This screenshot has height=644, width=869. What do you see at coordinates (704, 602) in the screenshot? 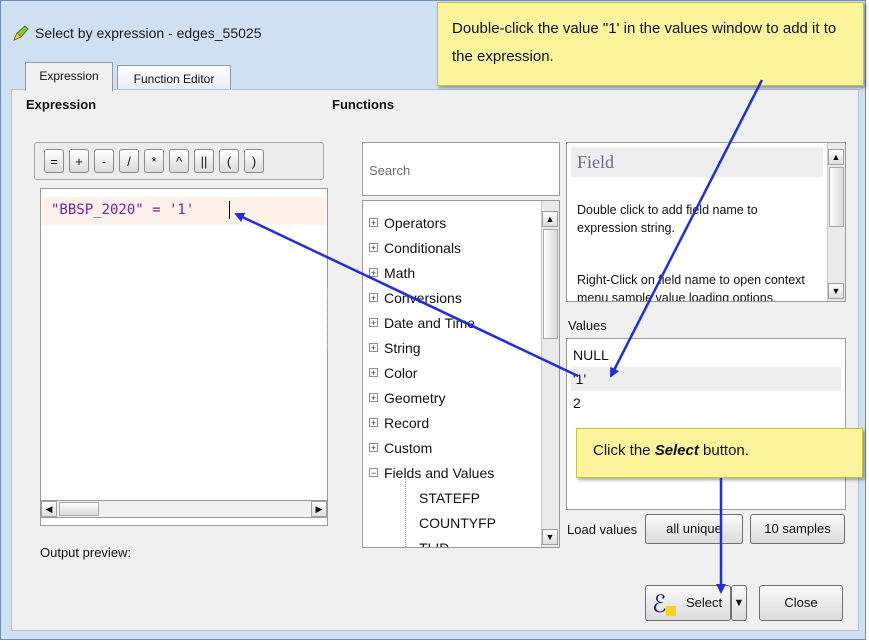
I see `select-button-label: Select` at bounding box center [704, 602].